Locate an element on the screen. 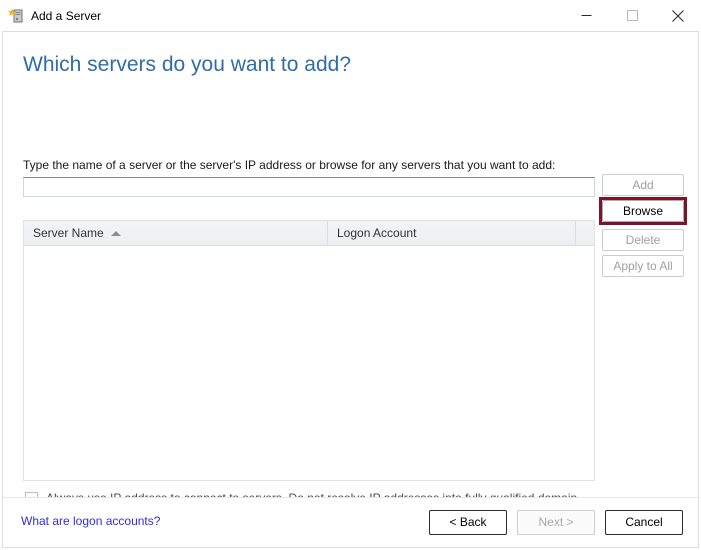 Image resolution: width=701 pixels, height=550 pixels. minimize-icon is located at coordinates (586, 15).